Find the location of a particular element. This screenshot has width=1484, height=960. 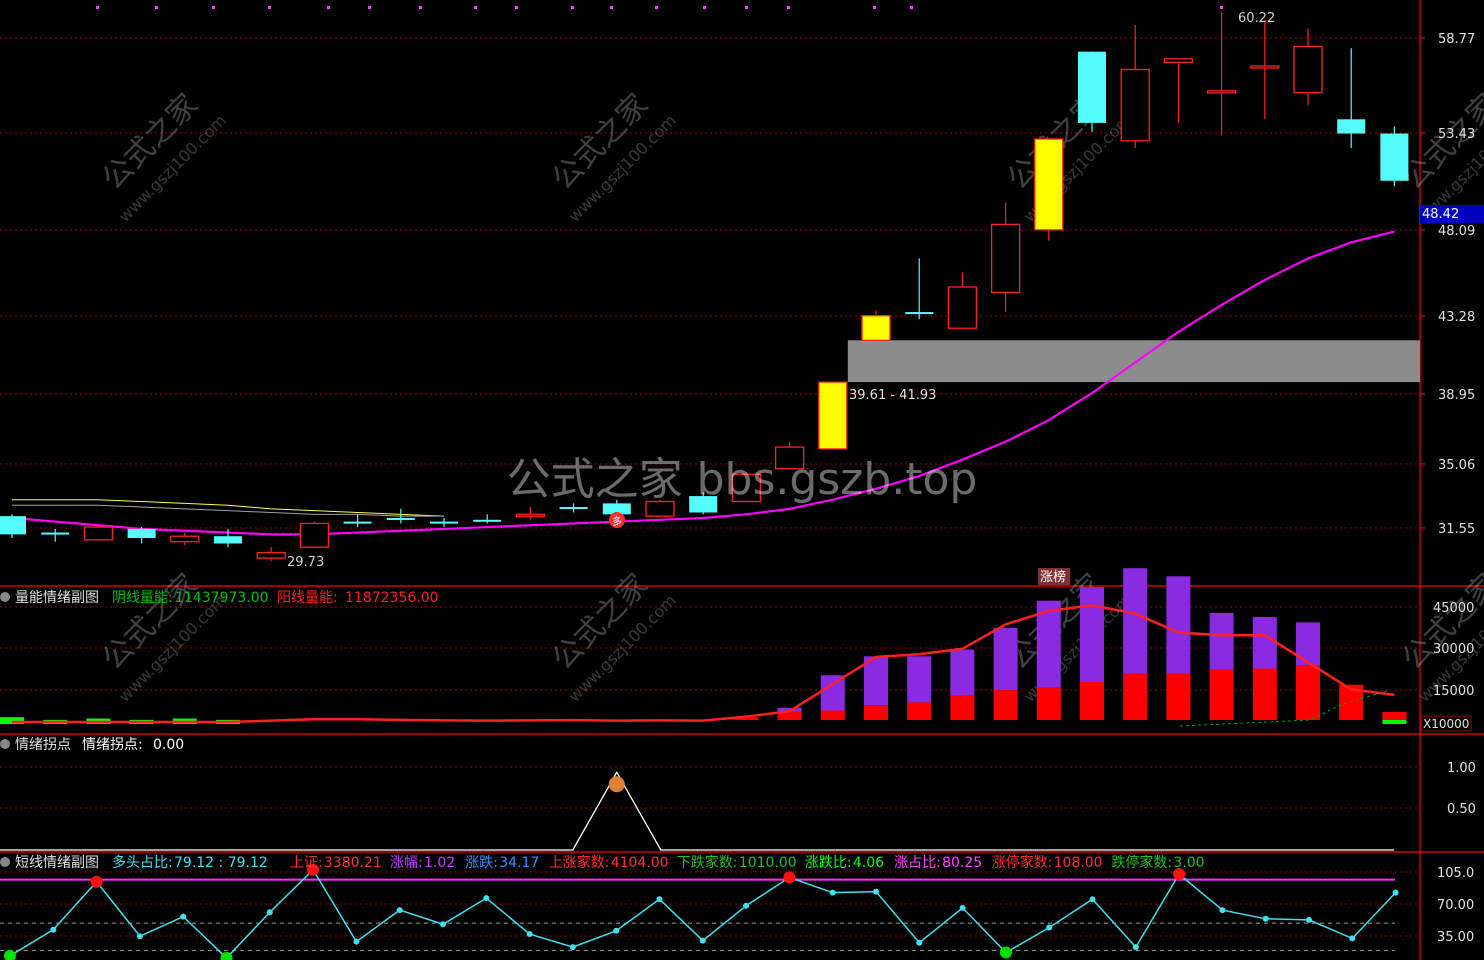

vol-y-tick-label: 15000 is located at coordinates (1453, 691).